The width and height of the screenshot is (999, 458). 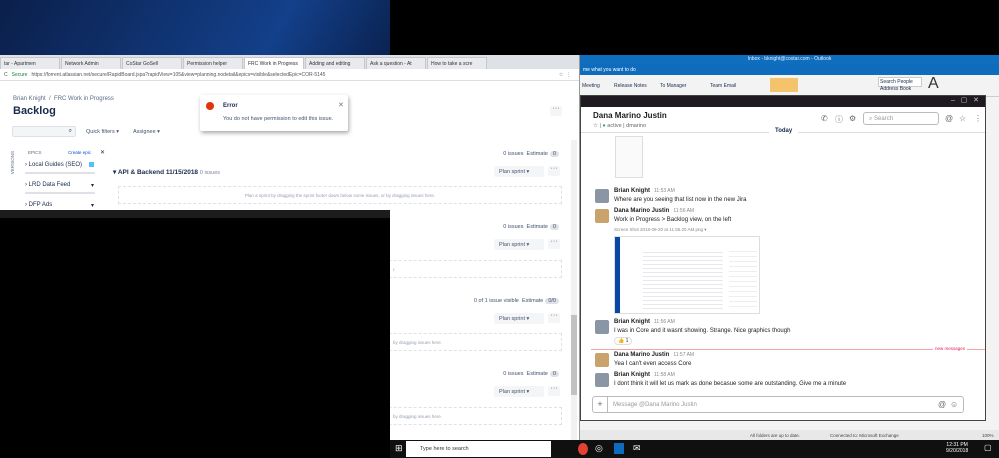 I want to click on assignee-dropdown: Assignee ▾, so click(x=146, y=132).